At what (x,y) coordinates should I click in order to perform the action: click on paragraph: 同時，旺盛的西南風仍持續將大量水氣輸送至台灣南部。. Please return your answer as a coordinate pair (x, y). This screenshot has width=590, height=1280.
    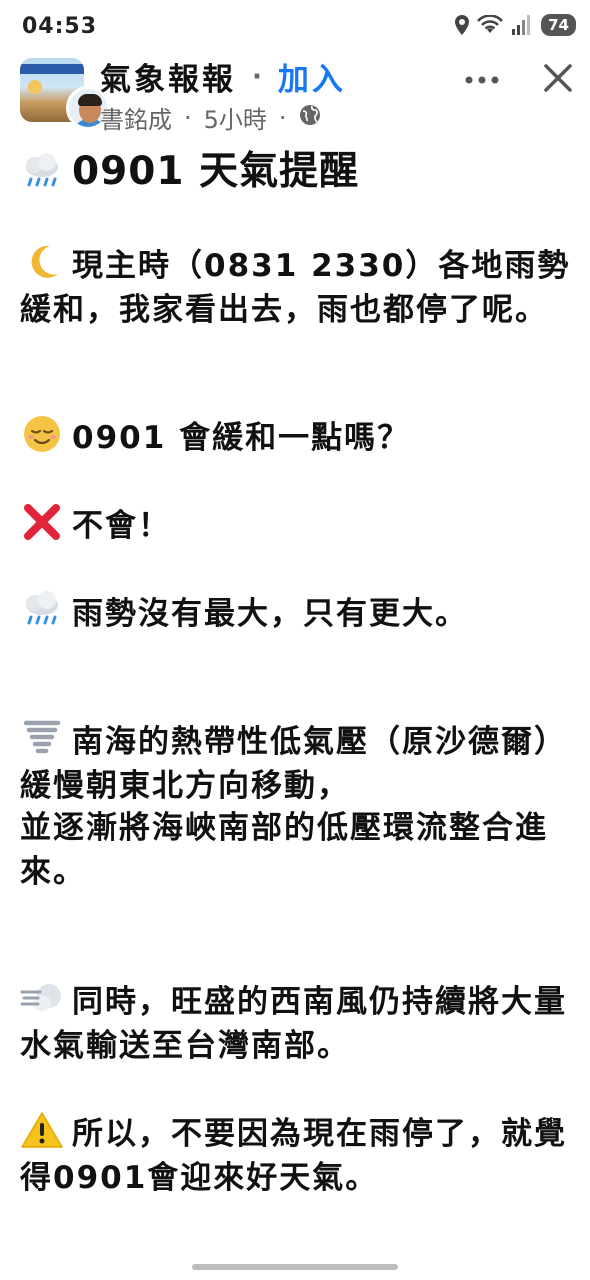
    Looking at the image, I should click on (298, 1023).